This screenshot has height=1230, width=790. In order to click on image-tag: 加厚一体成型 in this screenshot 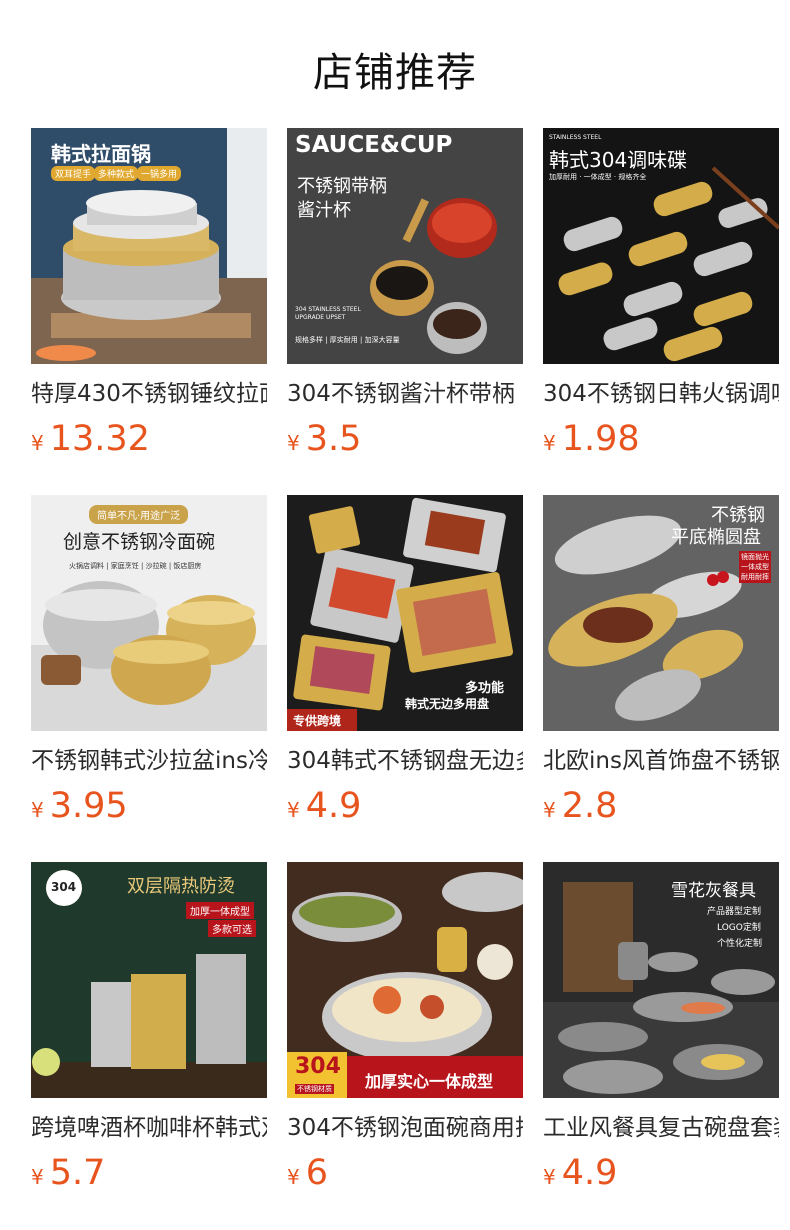, I will do `click(220, 910)`.